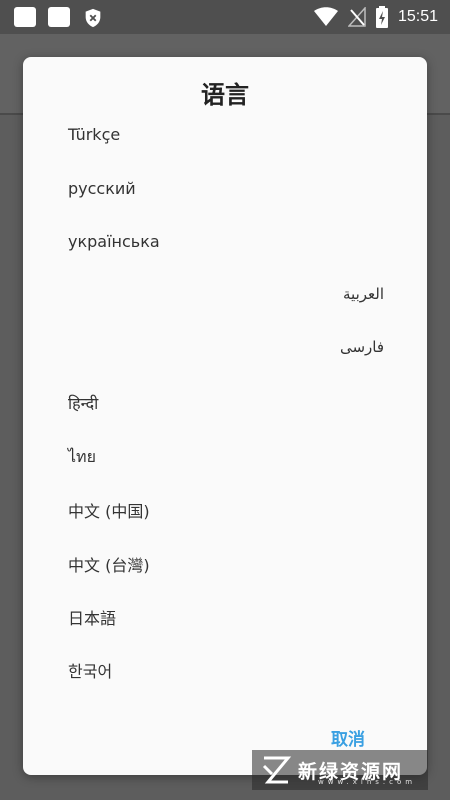 The image size is (450, 800). What do you see at coordinates (90, 671) in the screenshot?
I see `language-label: 한국어` at bounding box center [90, 671].